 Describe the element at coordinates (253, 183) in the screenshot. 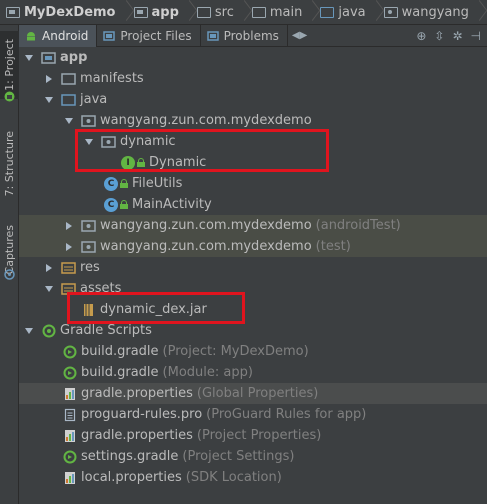

I see `tree-node-fileutils: C FileUtils` at that location.